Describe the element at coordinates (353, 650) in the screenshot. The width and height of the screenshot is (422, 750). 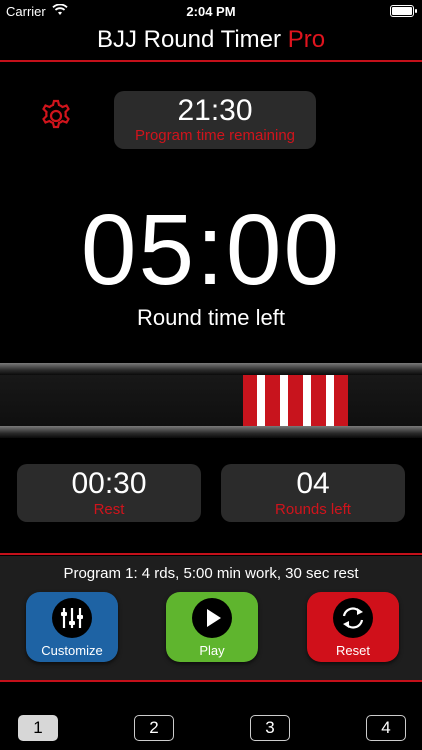
I see `reset-label: Reset` at that location.